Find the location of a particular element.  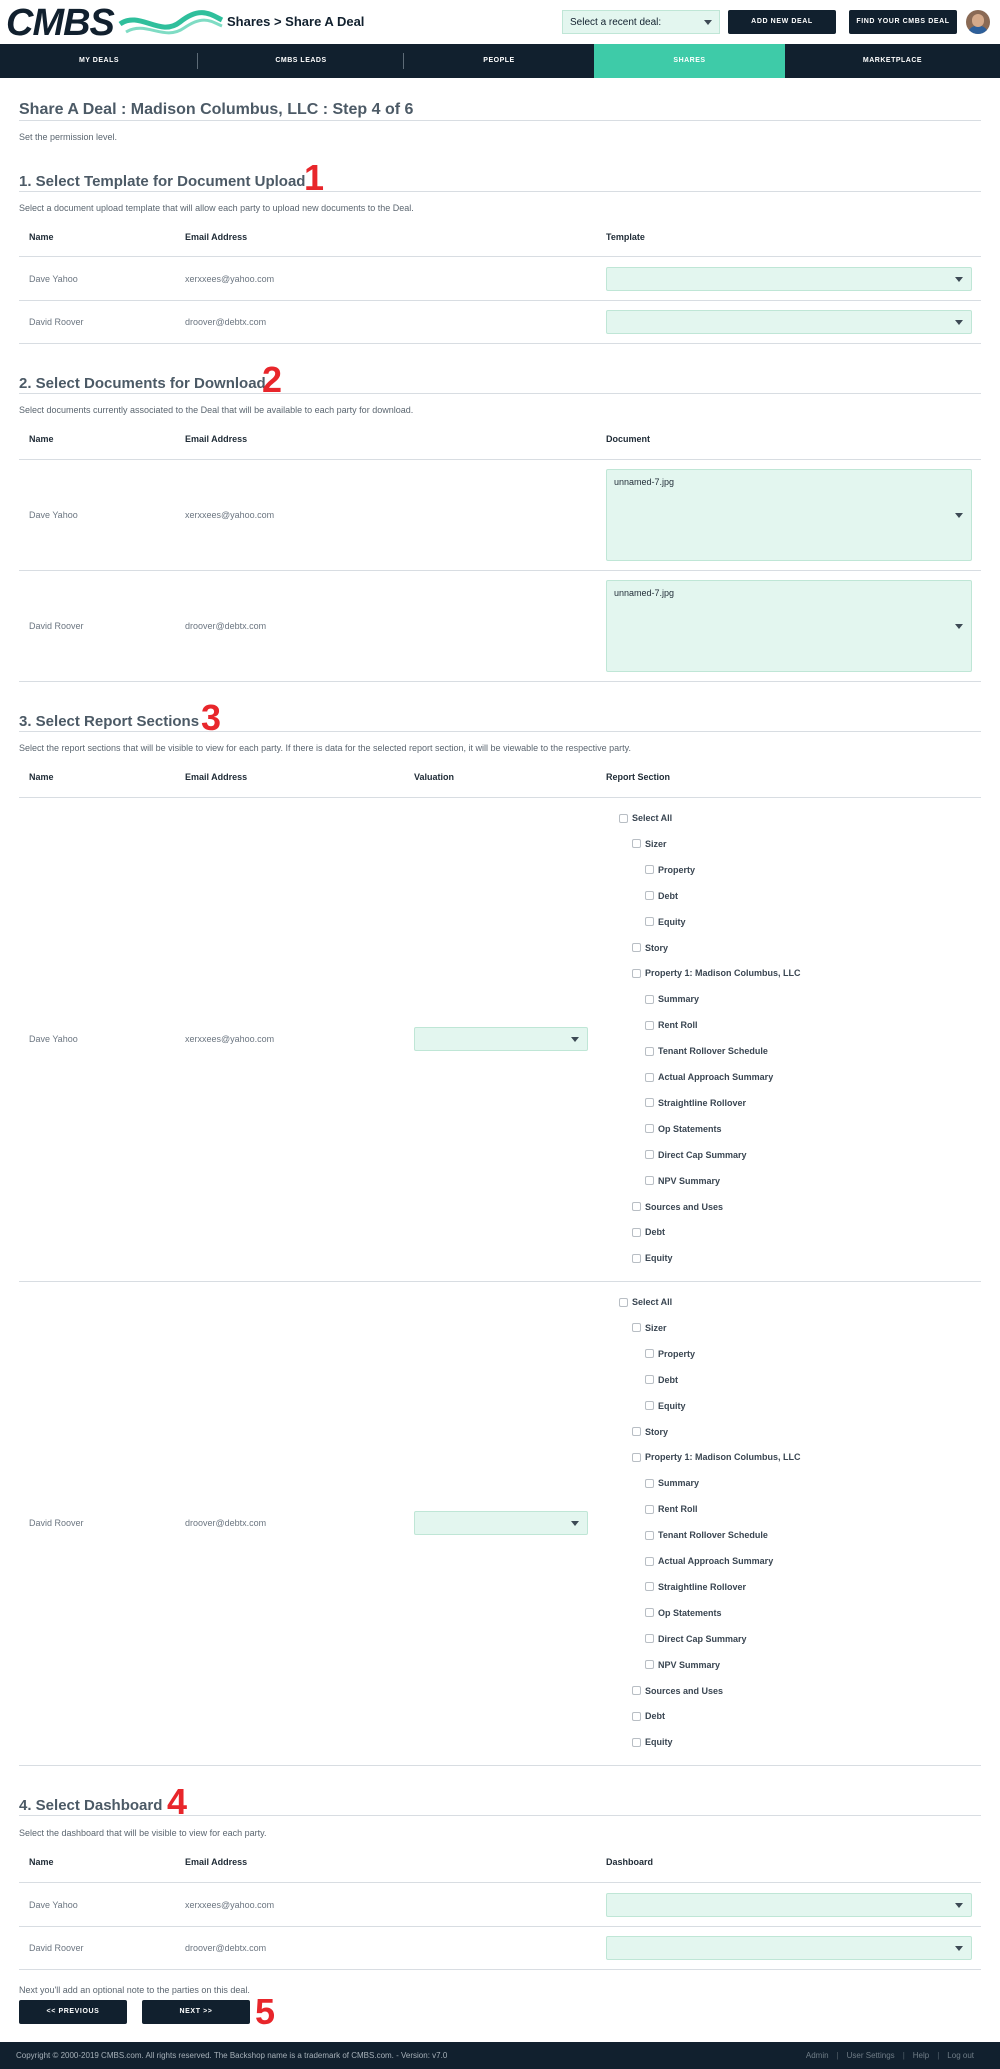

add-new-deal-button: ADD NEW DEAL is located at coordinates (782, 22).